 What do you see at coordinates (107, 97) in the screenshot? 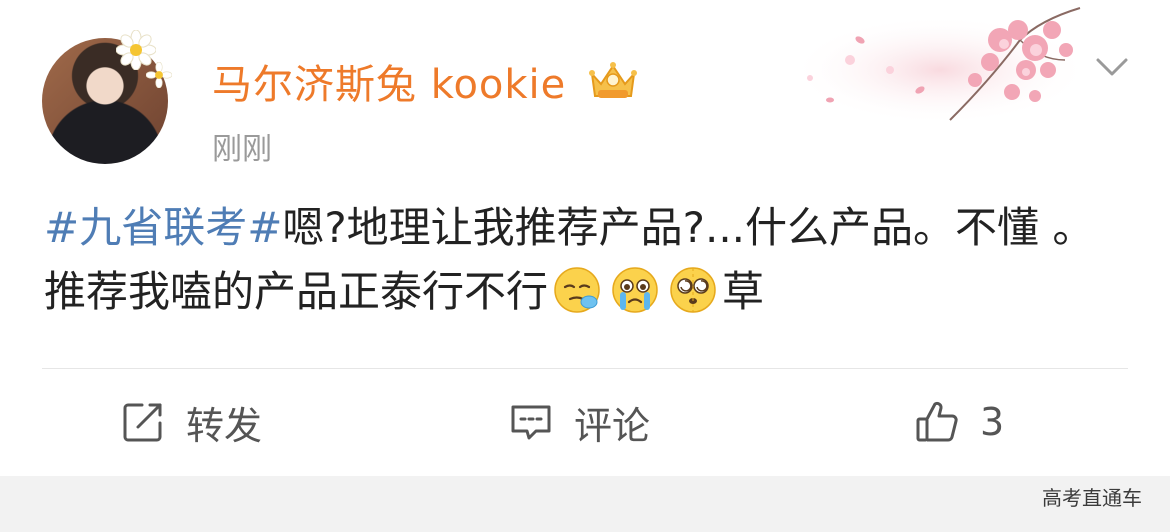
I see `avatar` at bounding box center [107, 97].